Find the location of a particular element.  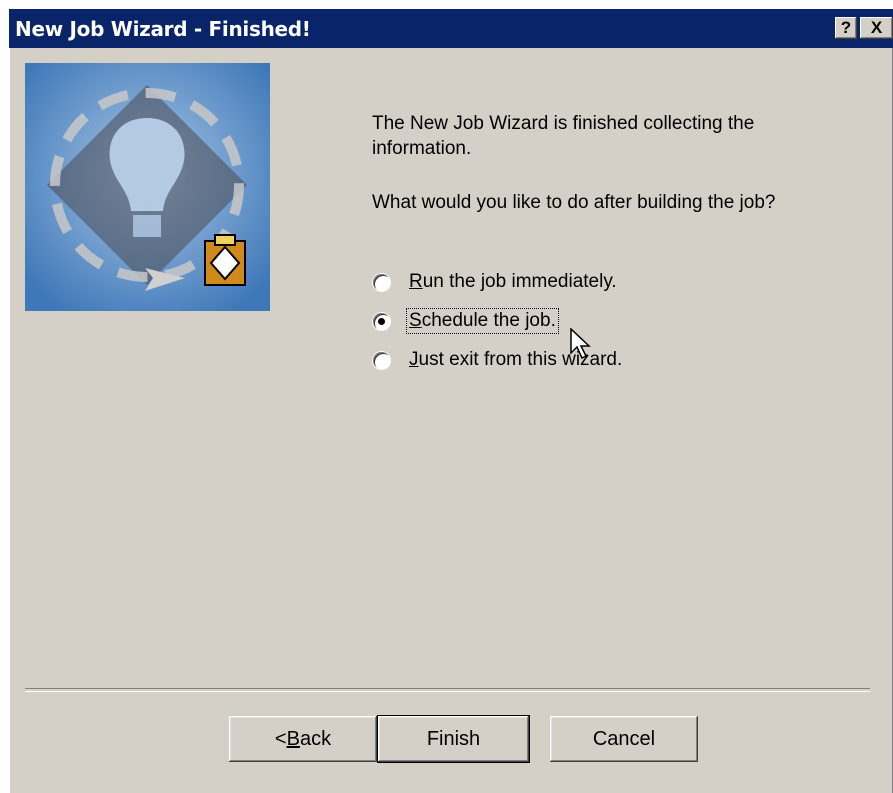

radio-run-immediately is located at coordinates (381, 282).